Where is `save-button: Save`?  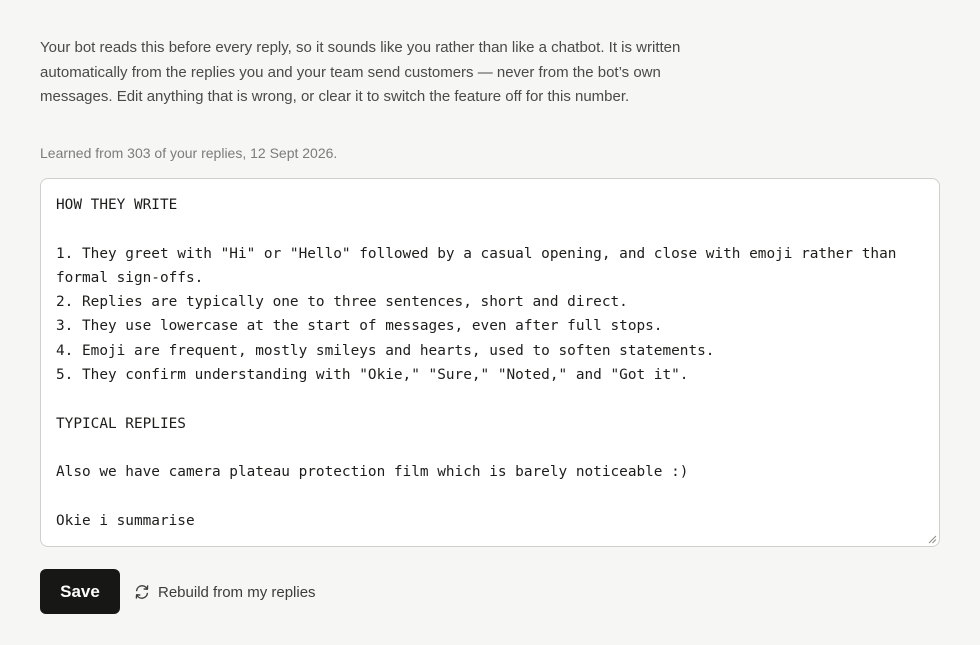 save-button: Save is located at coordinates (80, 591).